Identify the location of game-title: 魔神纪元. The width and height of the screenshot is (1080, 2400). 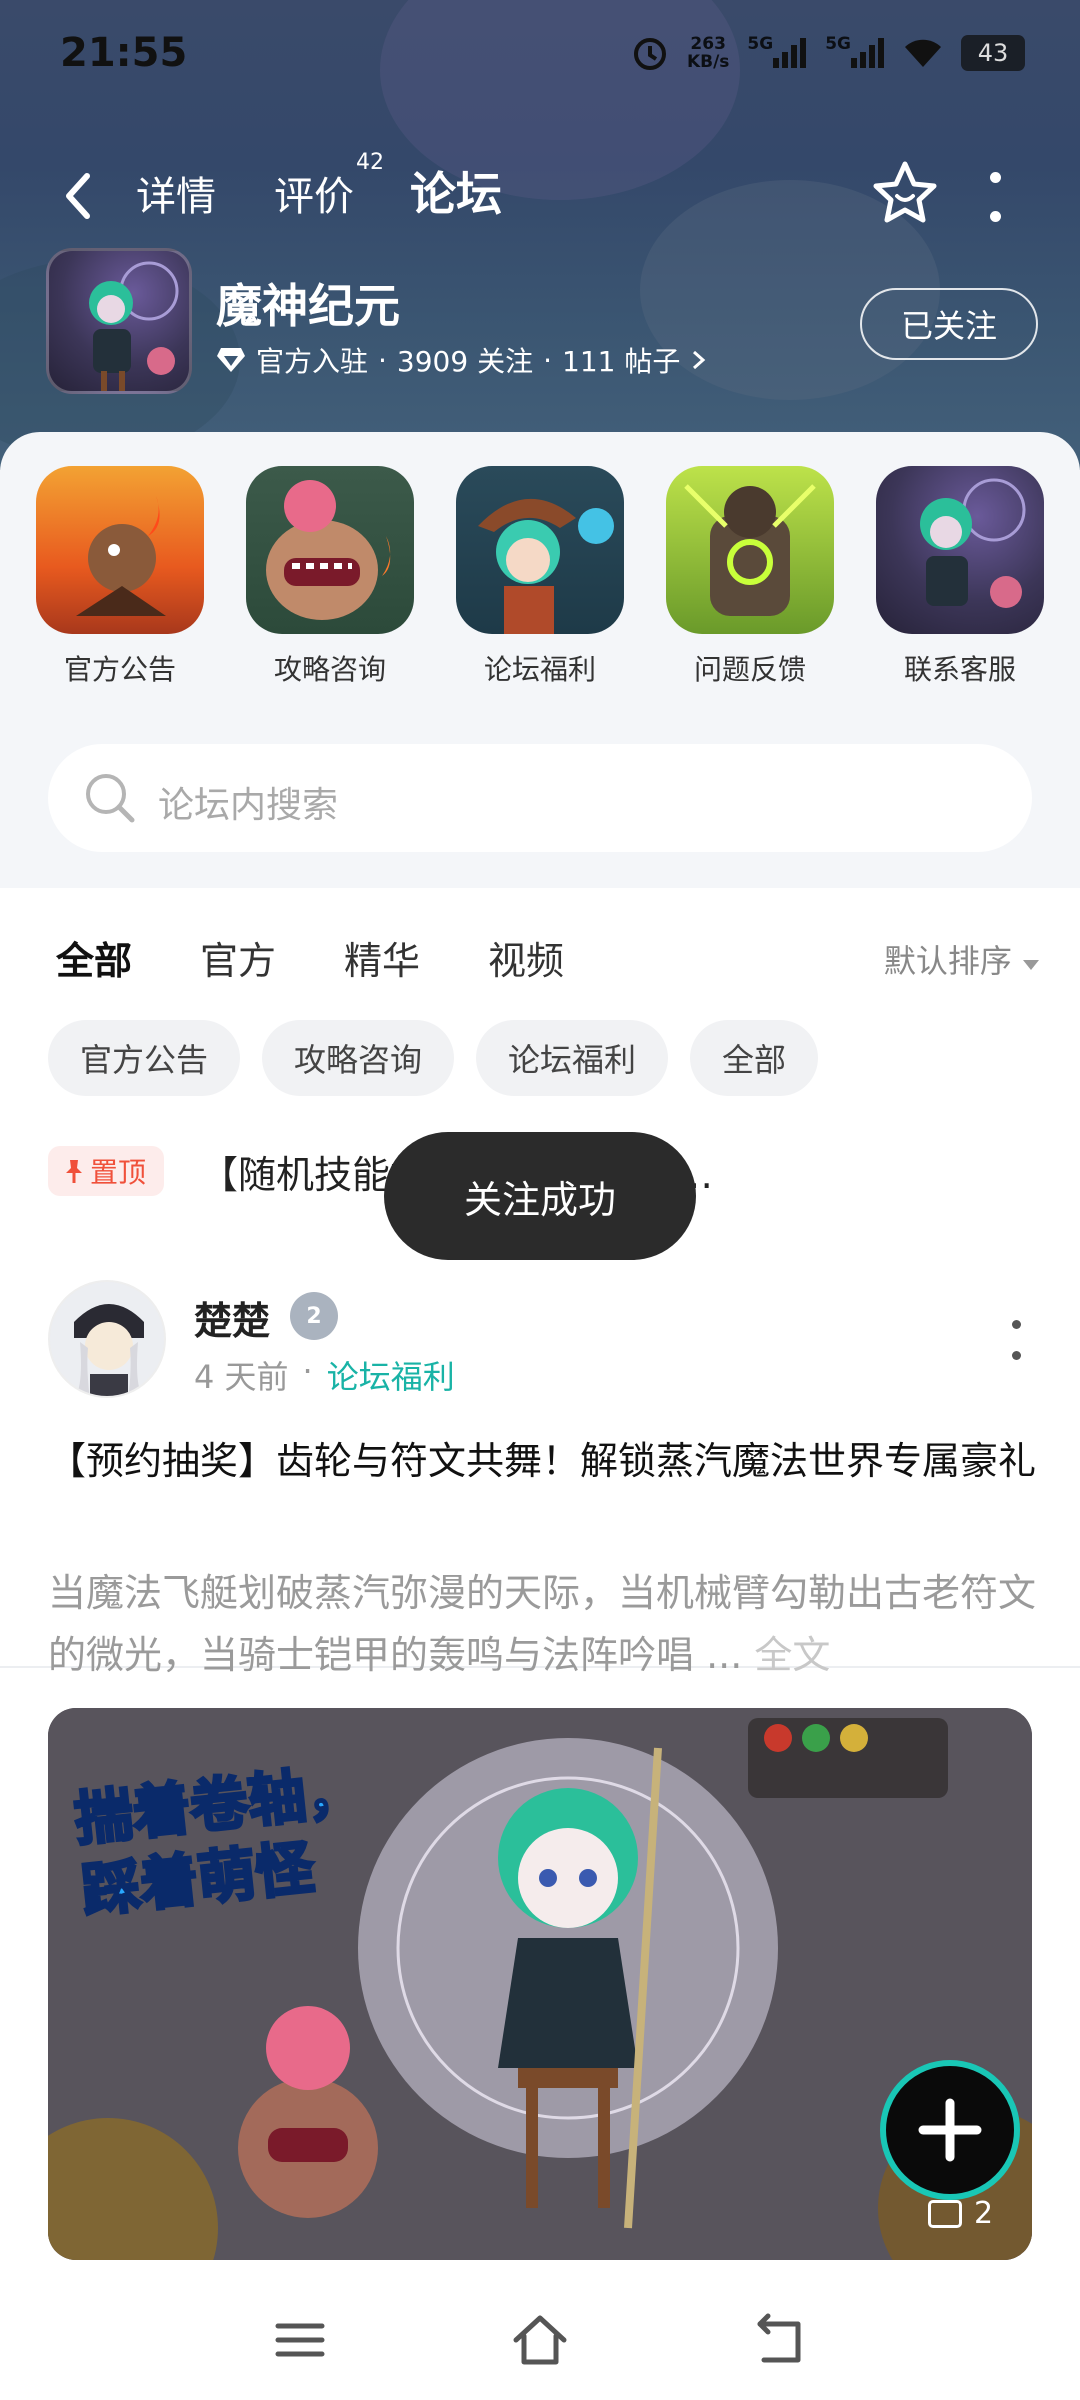
(308, 306).